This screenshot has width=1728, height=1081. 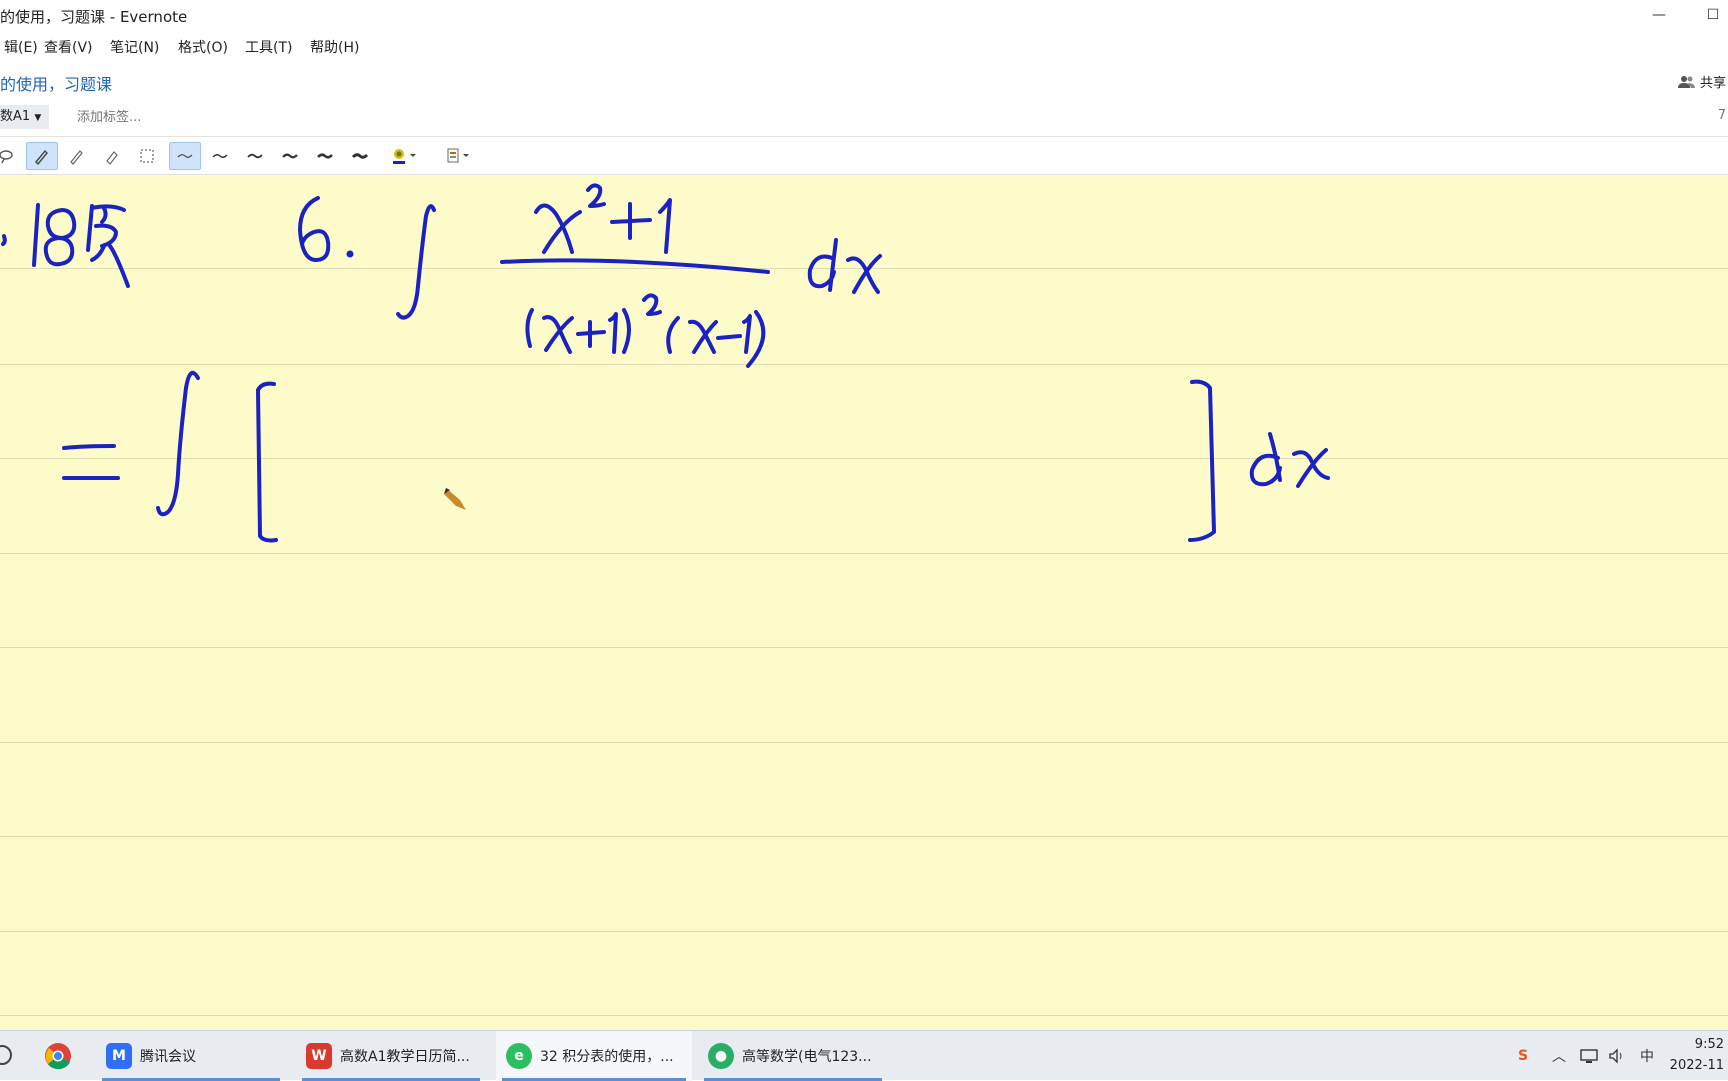 What do you see at coordinates (864, 45) in the screenshot?
I see `menu-bar: 辑(E) 查看(V) 笔记(N) 格式(O) 工具(T) 帮助(H)` at bounding box center [864, 45].